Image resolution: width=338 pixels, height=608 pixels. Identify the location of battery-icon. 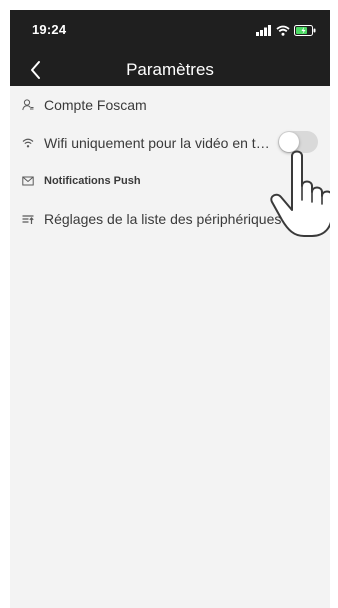
(305, 30).